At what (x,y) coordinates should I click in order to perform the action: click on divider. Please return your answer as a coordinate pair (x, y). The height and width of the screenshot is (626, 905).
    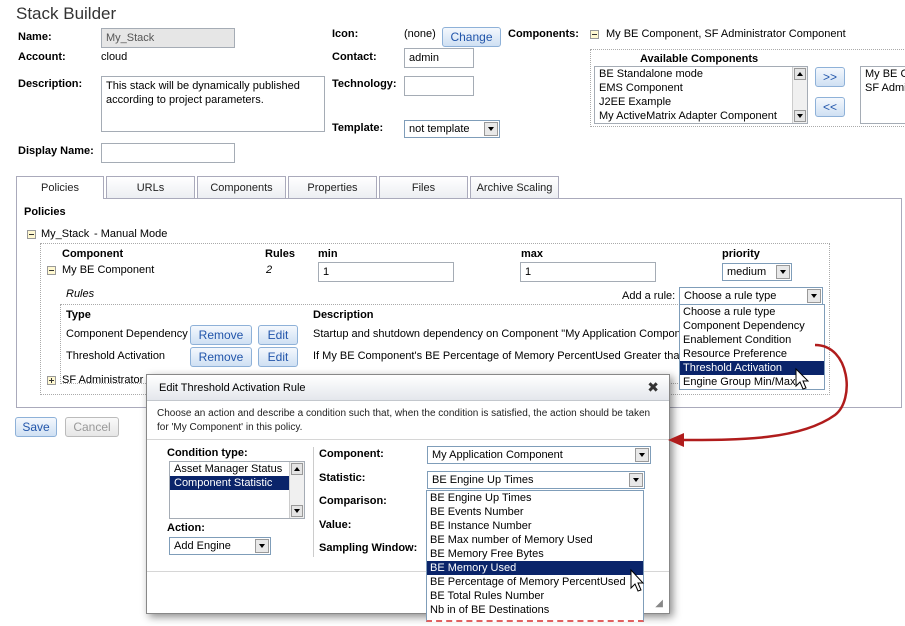
    Looking at the image, I should click on (313, 502).